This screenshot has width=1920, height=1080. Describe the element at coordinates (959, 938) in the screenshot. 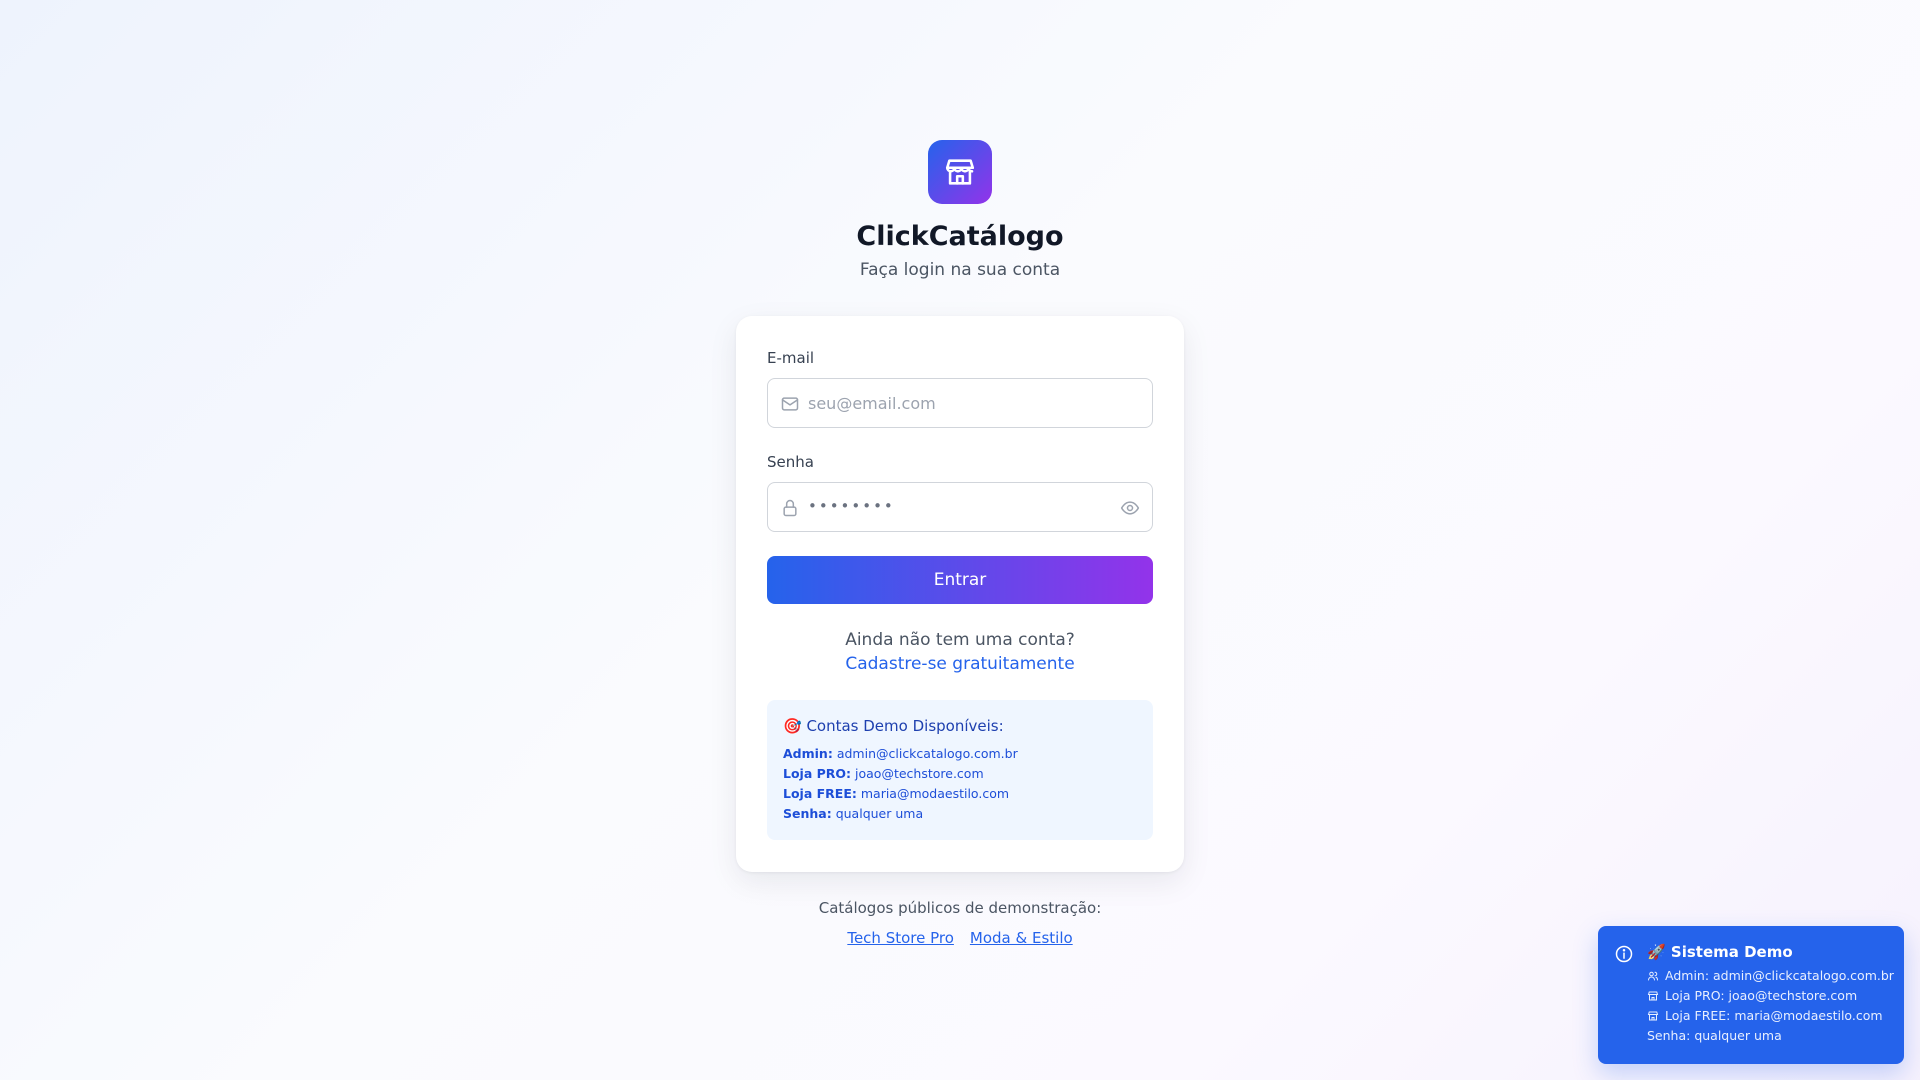

I see `public-catalog-links: Tech Store Pro Moda & Estilo` at that location.